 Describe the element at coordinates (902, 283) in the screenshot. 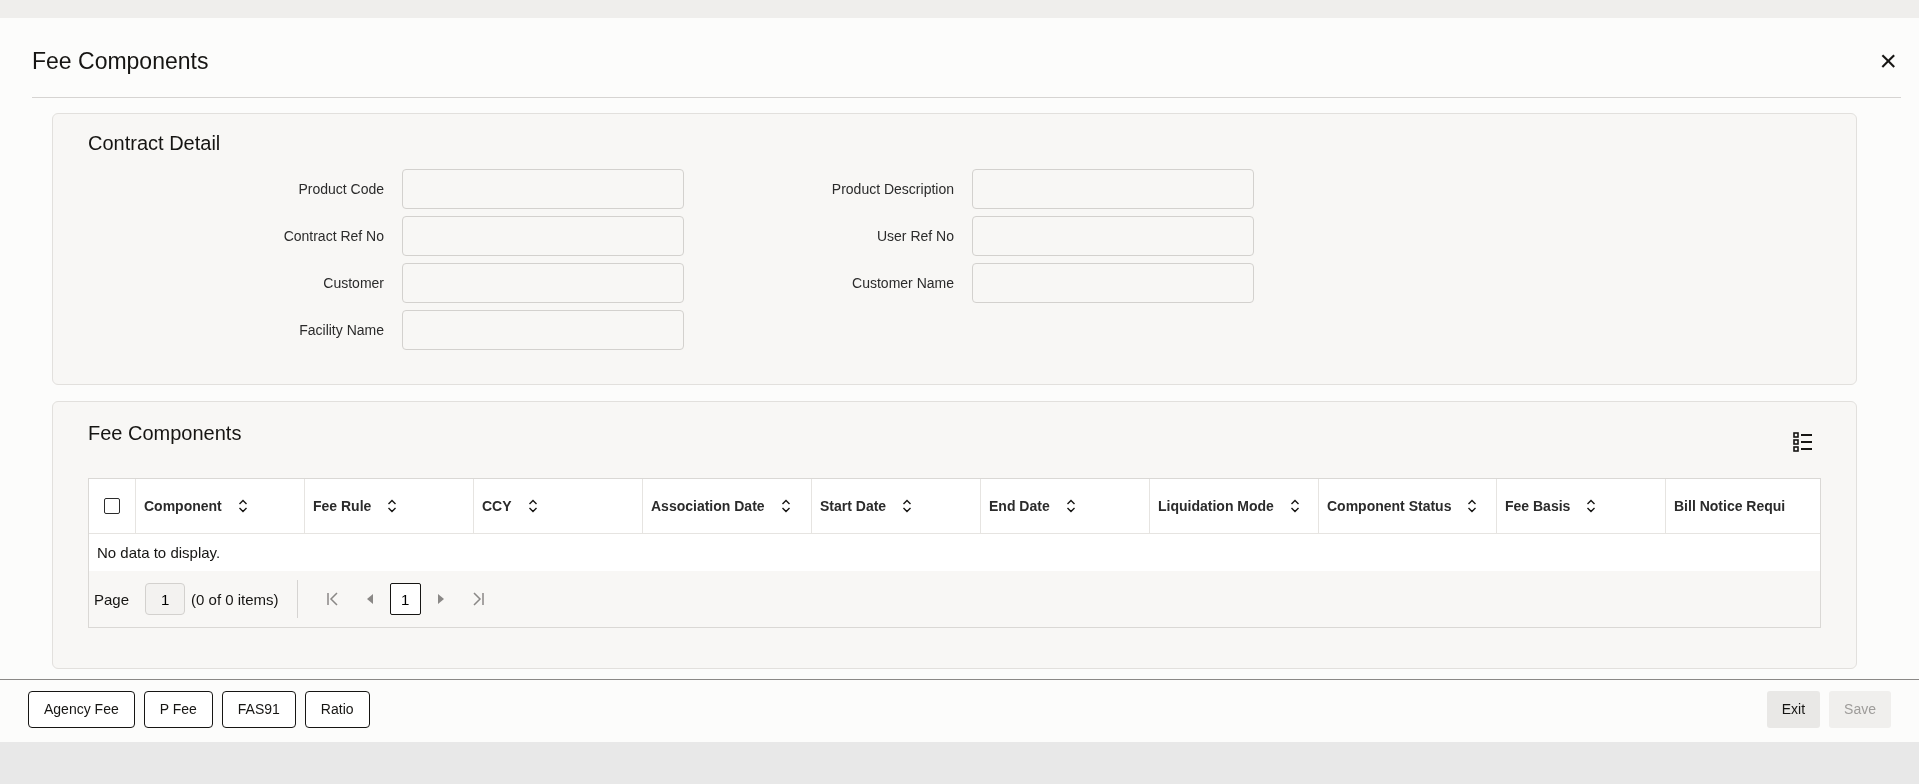

I see `field-label: Customer Name` at that location.